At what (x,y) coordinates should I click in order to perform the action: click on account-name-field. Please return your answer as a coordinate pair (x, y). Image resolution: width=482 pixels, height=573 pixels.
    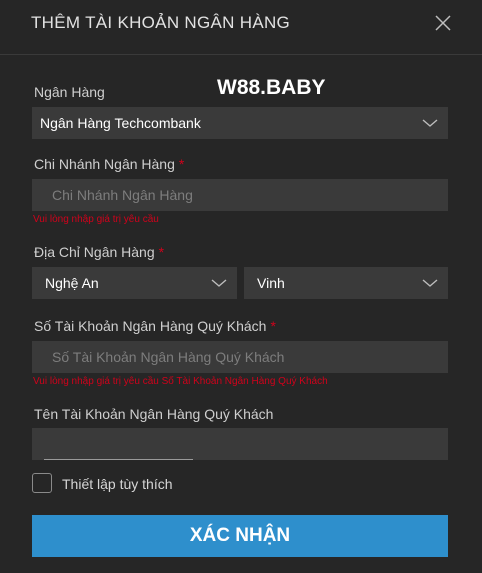
    Looking at the image, I should click on (240, 444).